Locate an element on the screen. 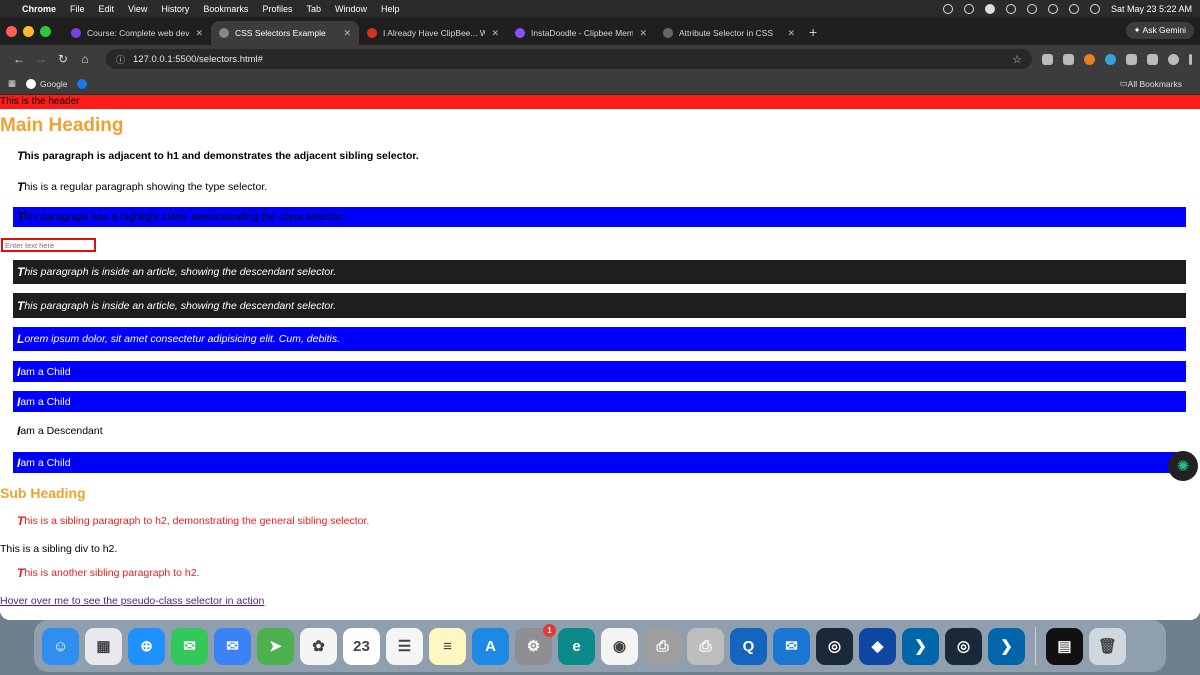 The width and height of the screenshot is (1200, 675). vscode-2-icon: ❯ is located at coordinates (1006, 646).